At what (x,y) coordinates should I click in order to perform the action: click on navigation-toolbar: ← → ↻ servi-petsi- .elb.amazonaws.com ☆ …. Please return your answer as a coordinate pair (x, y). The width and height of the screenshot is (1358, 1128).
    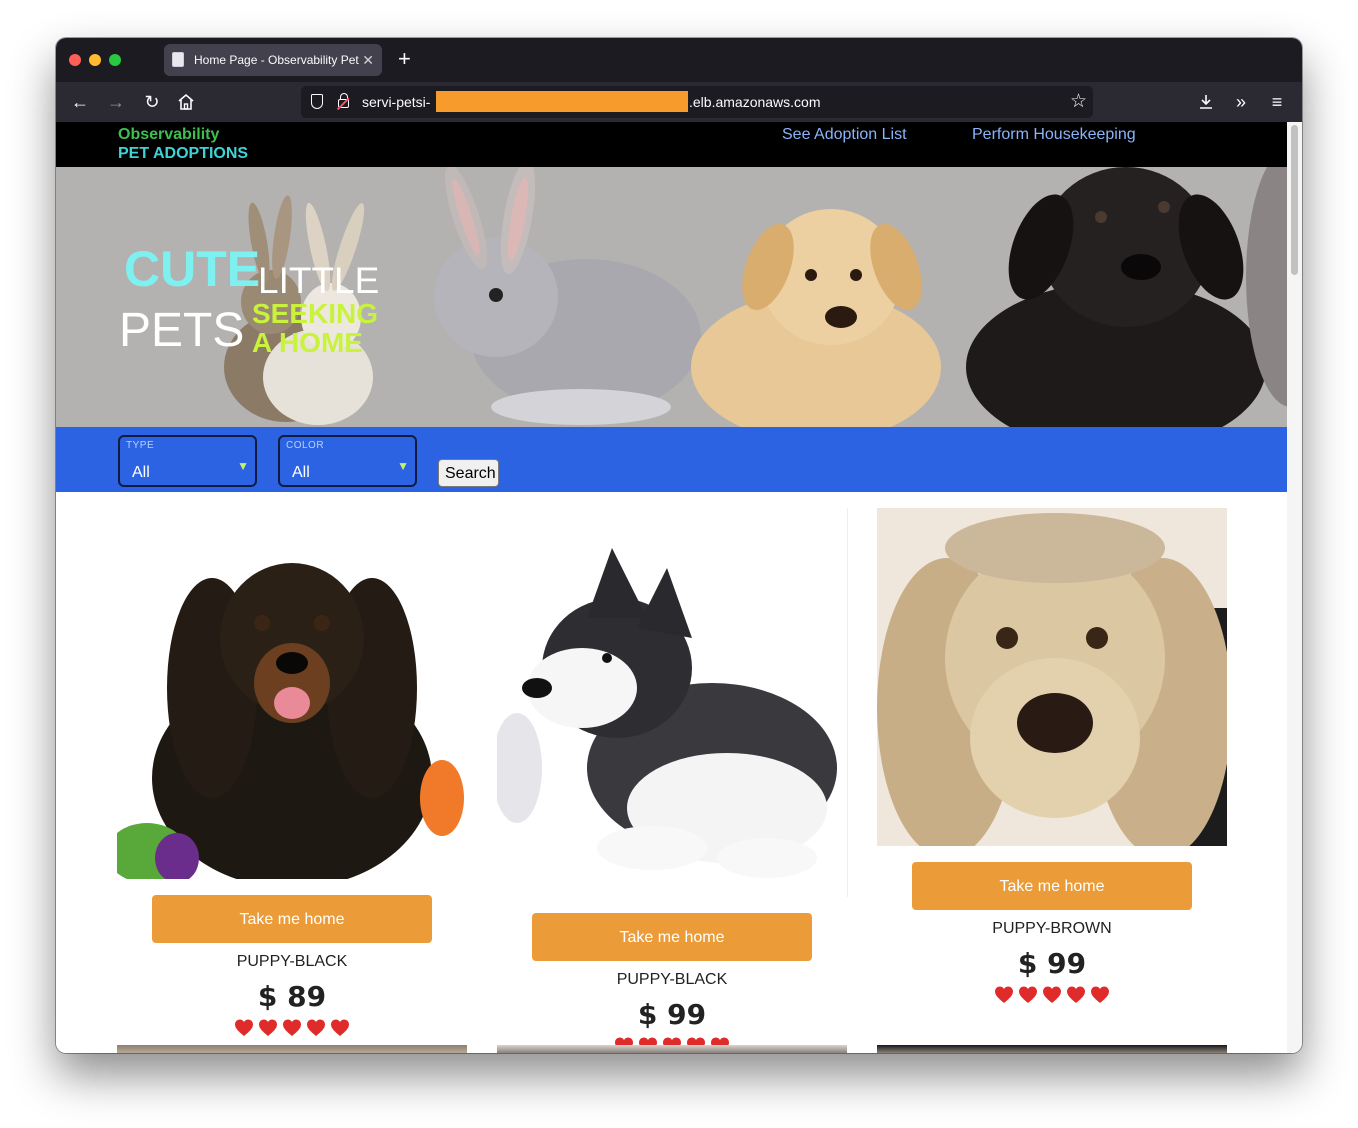
    Looking at the image, I should click on (679, 102).